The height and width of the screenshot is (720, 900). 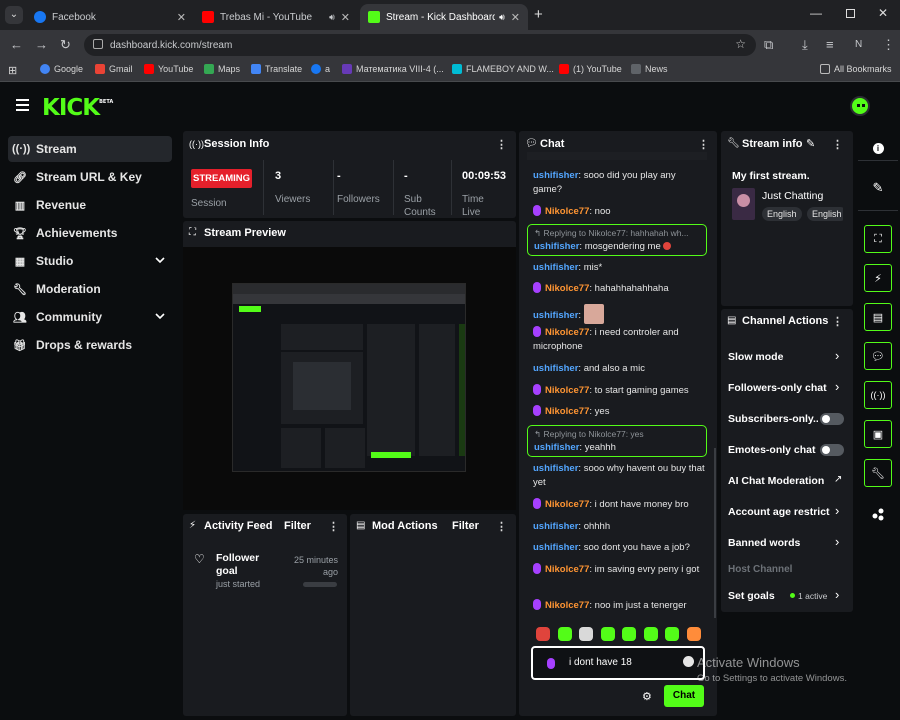 What do you see at coordinates (715, 533) in the screenshot?
I see `chat-scrollbar` at bounding box center [715, 533].